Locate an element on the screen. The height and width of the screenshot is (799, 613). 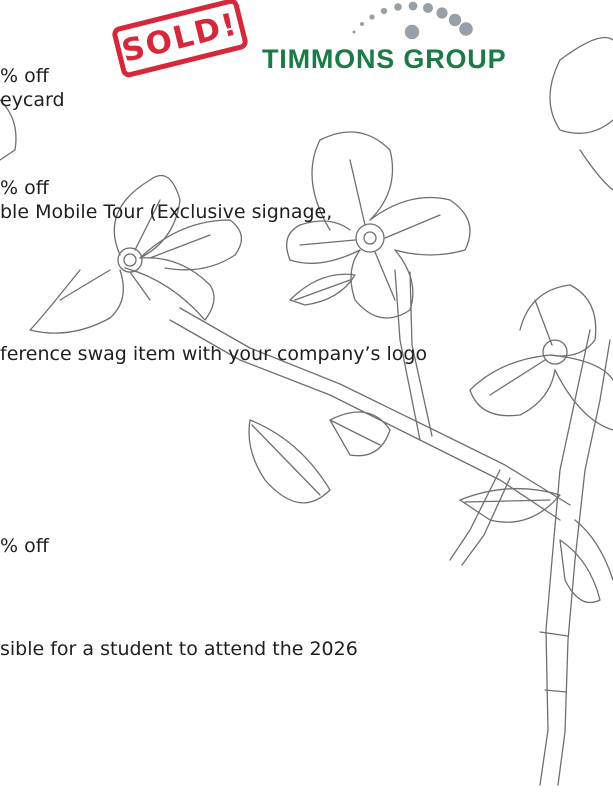
logo-wordmark: TIMMONS GROUP is located at coordinates (384, 59).